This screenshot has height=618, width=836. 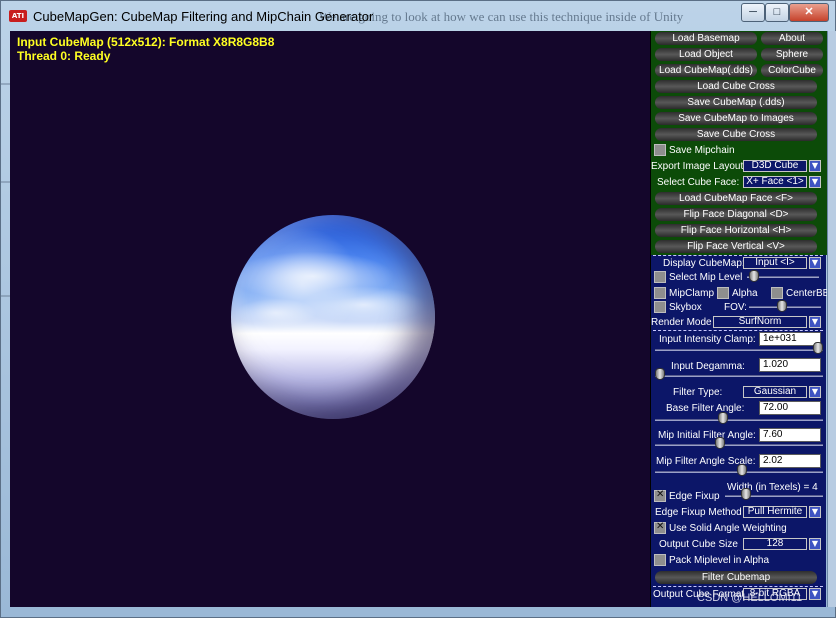 What do you see at coordinates (736, 198) in the screenshot?
I see `load-cubemap-face-button: Load CubeMap Face <F>` at bounding box center [736, 198].